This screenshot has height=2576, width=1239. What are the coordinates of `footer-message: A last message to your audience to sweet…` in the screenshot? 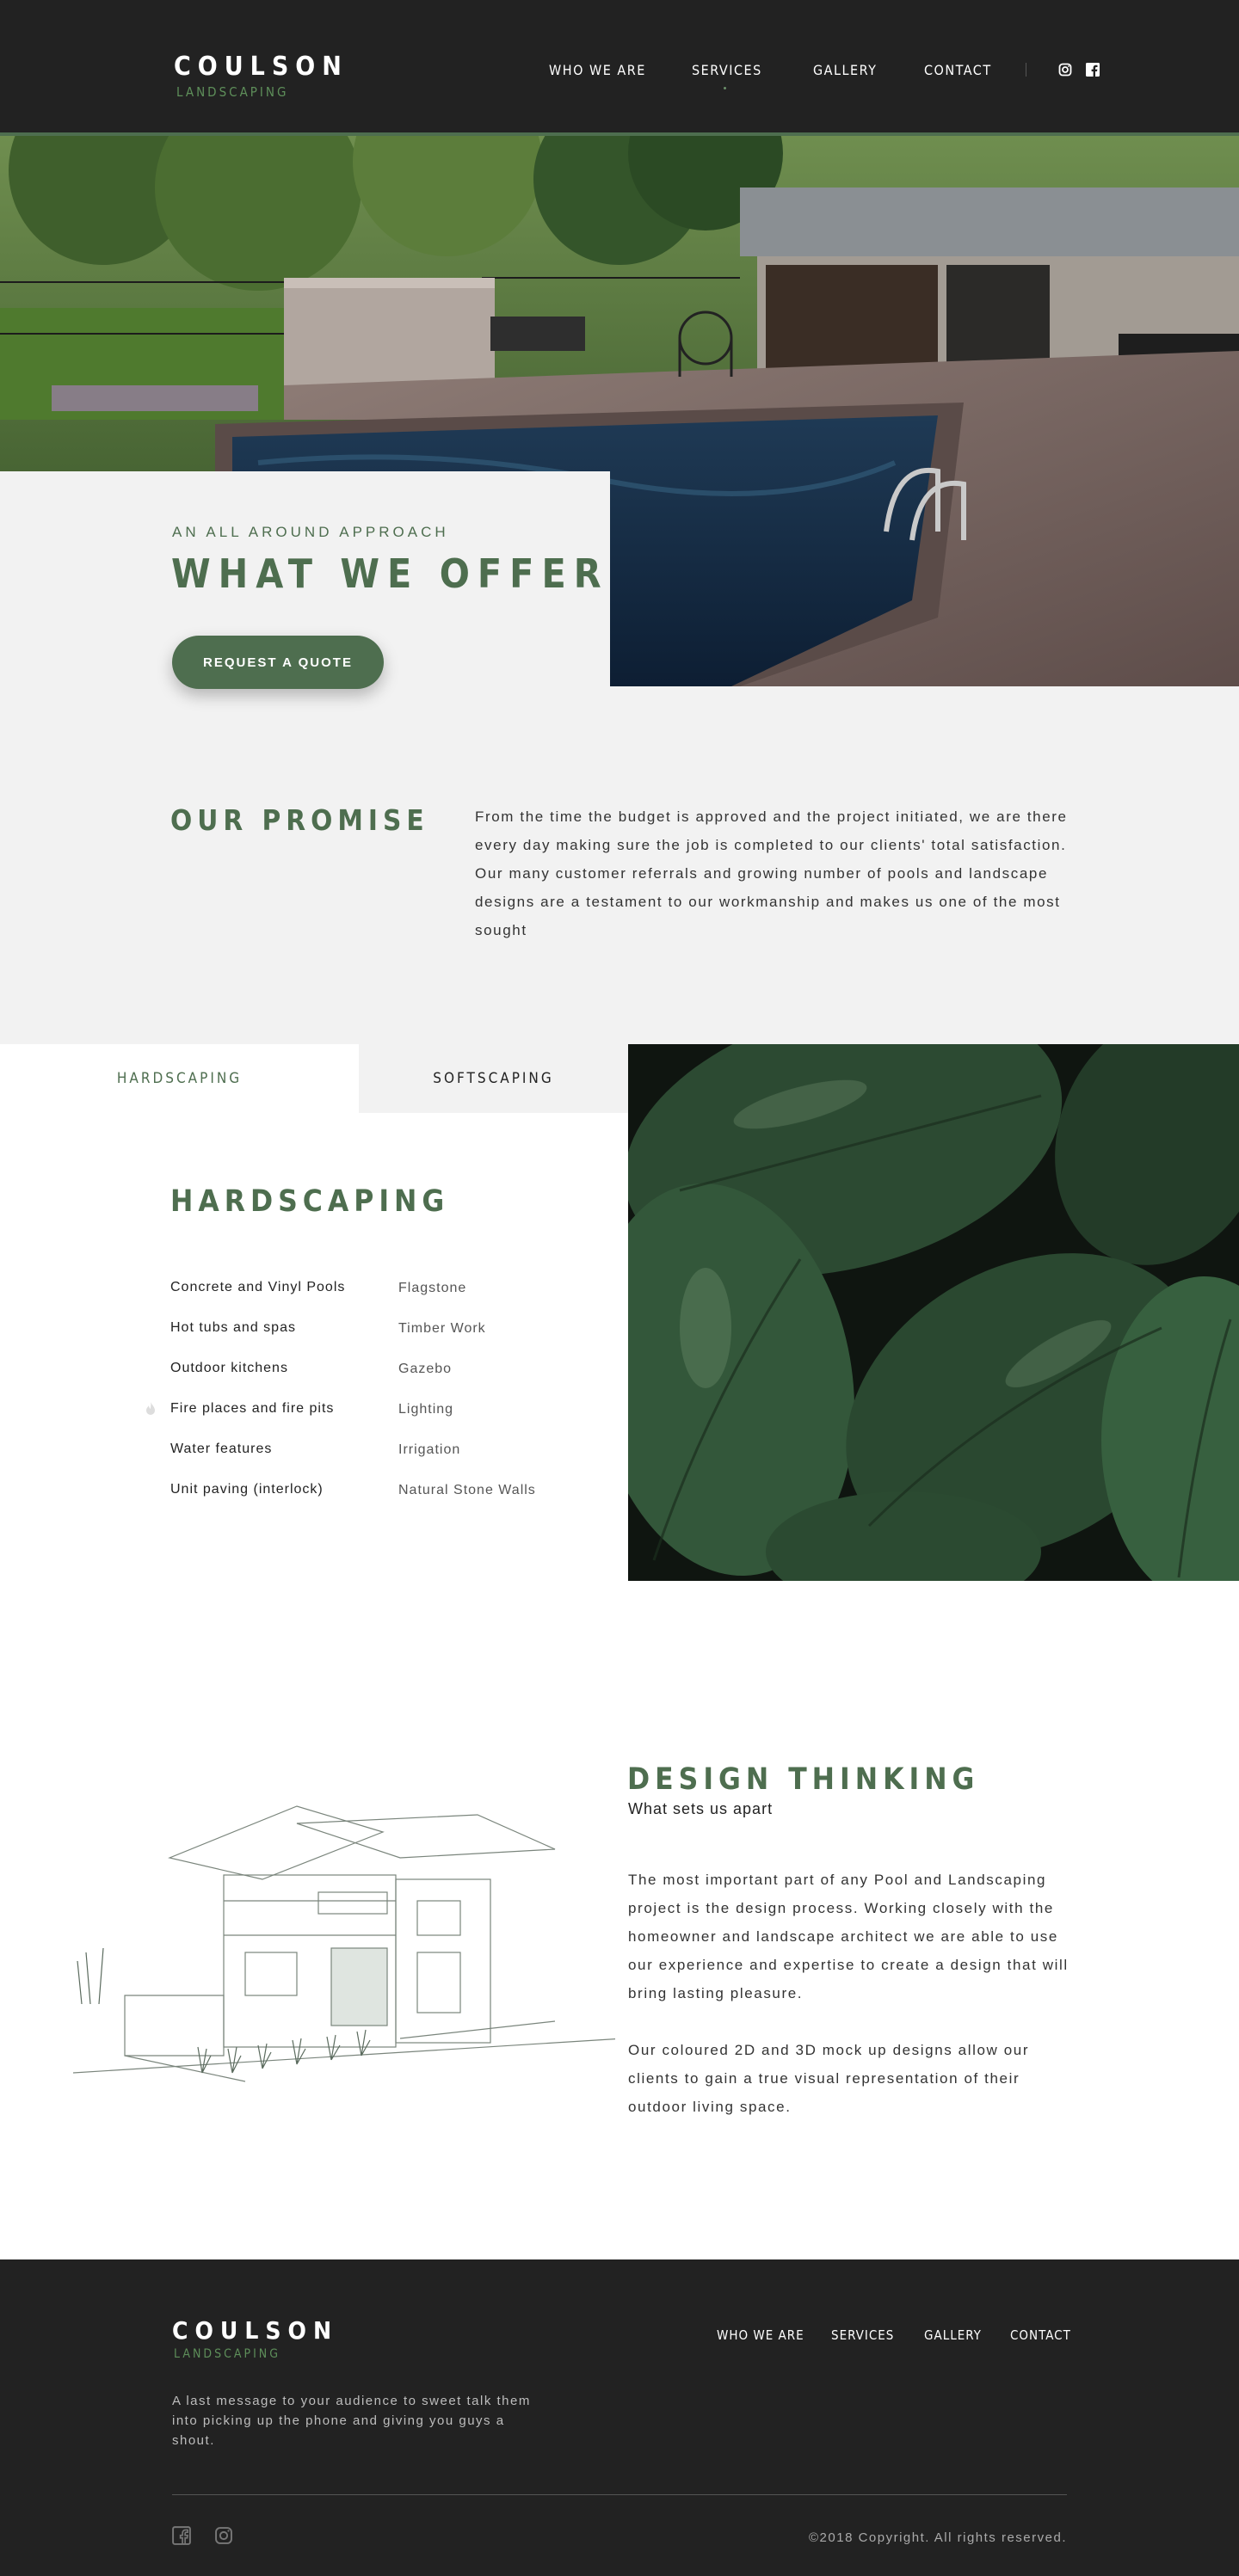 It's located at (351, 2421).